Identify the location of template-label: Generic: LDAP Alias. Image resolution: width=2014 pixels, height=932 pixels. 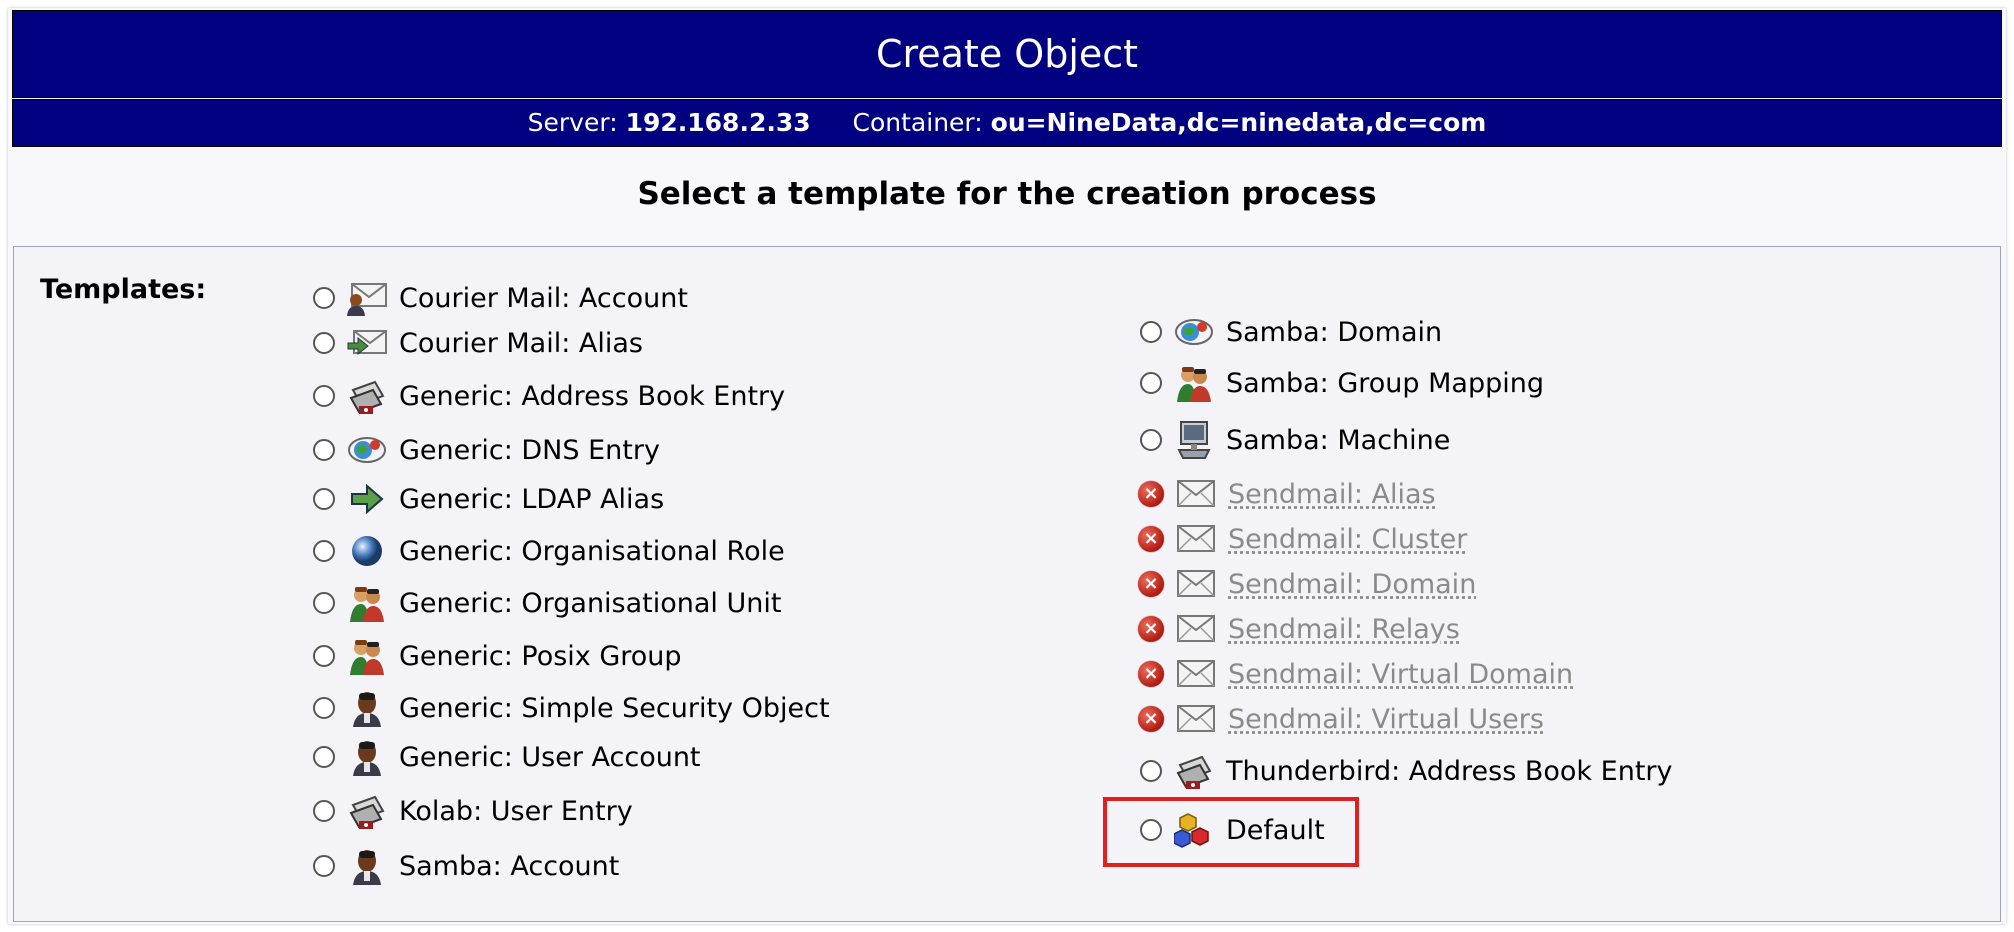
(531, 499).